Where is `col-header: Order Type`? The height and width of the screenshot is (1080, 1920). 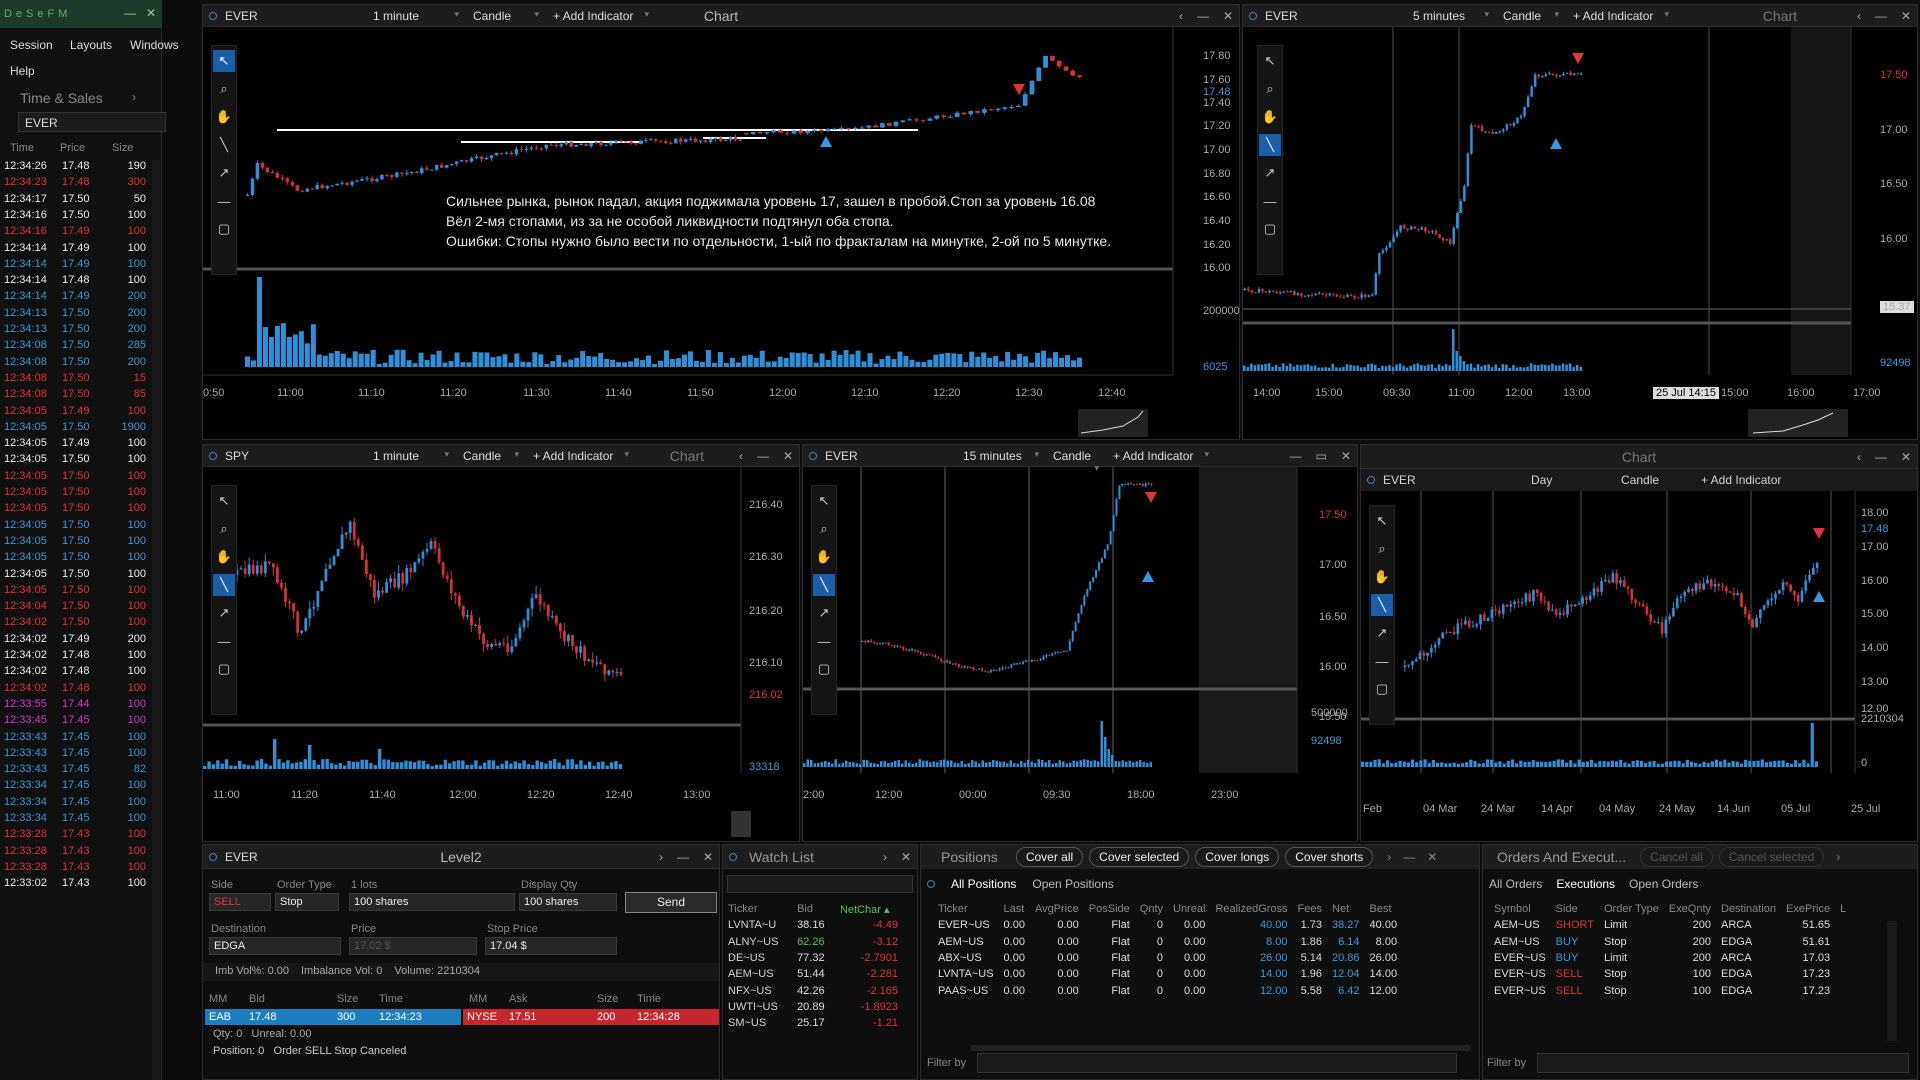
col-header: Order Type is located at coordinates (1631, 909).